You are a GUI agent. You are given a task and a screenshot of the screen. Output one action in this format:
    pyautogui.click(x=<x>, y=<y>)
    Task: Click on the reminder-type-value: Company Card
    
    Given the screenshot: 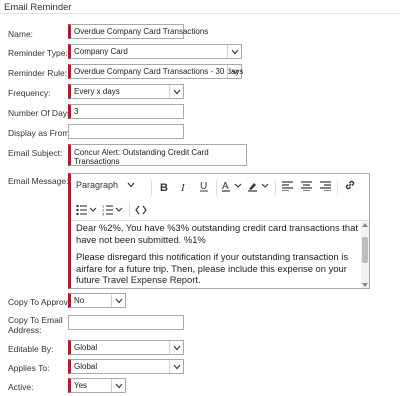 What is the action you would take?
    pyautogui.click(x=101, y=51)
    